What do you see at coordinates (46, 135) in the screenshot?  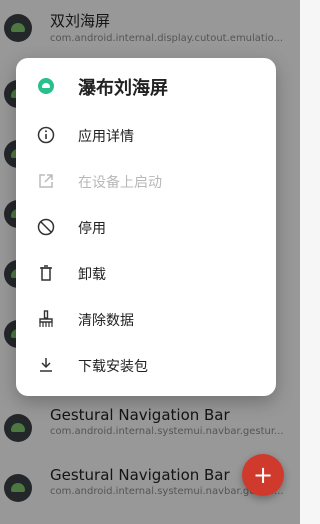 I see `info-icon` at bounding box center [46, 135].